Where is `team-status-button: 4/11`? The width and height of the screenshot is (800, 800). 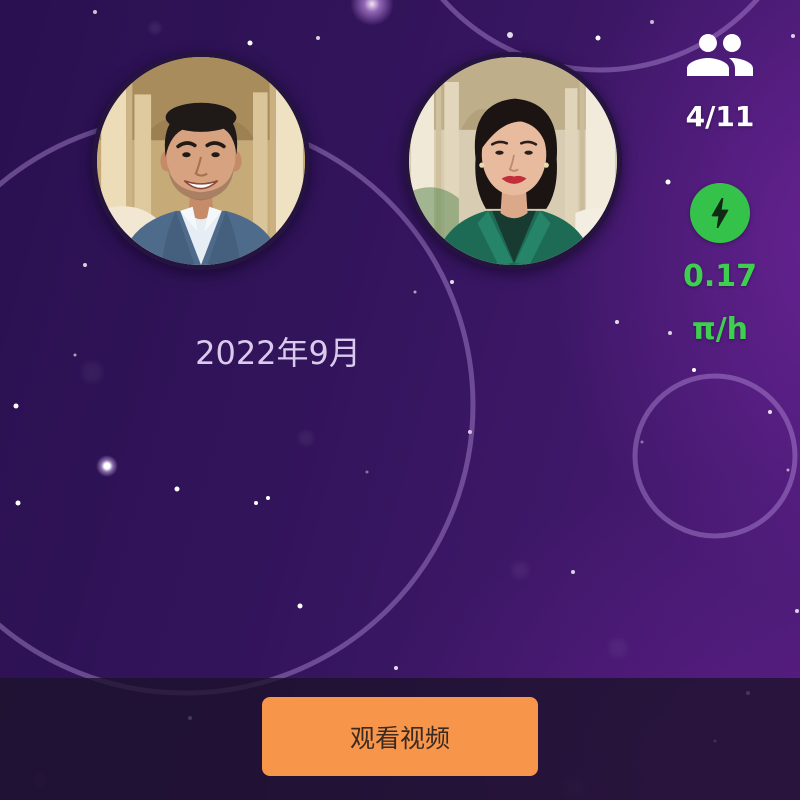
team-status-button: 4/11 is located at coordinates (720, 79).